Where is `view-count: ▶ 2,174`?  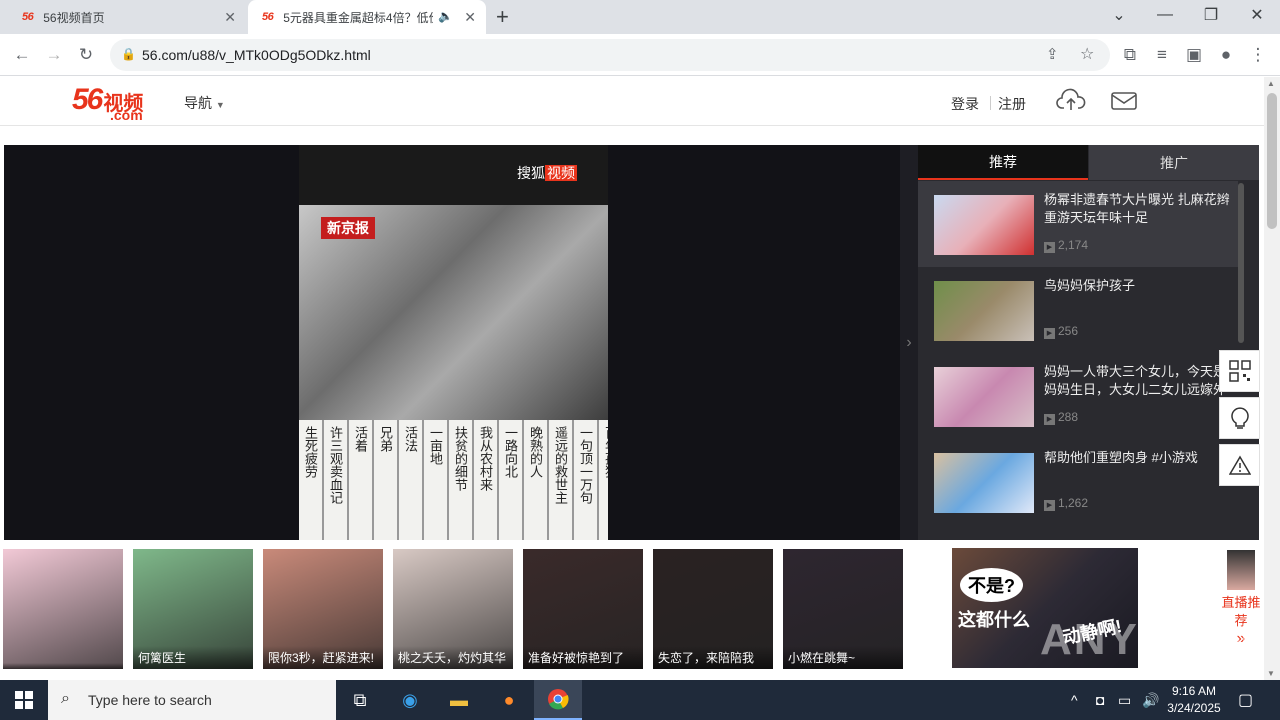
view-count: ▶ 2,174 is located at coordinates (1066, 245).